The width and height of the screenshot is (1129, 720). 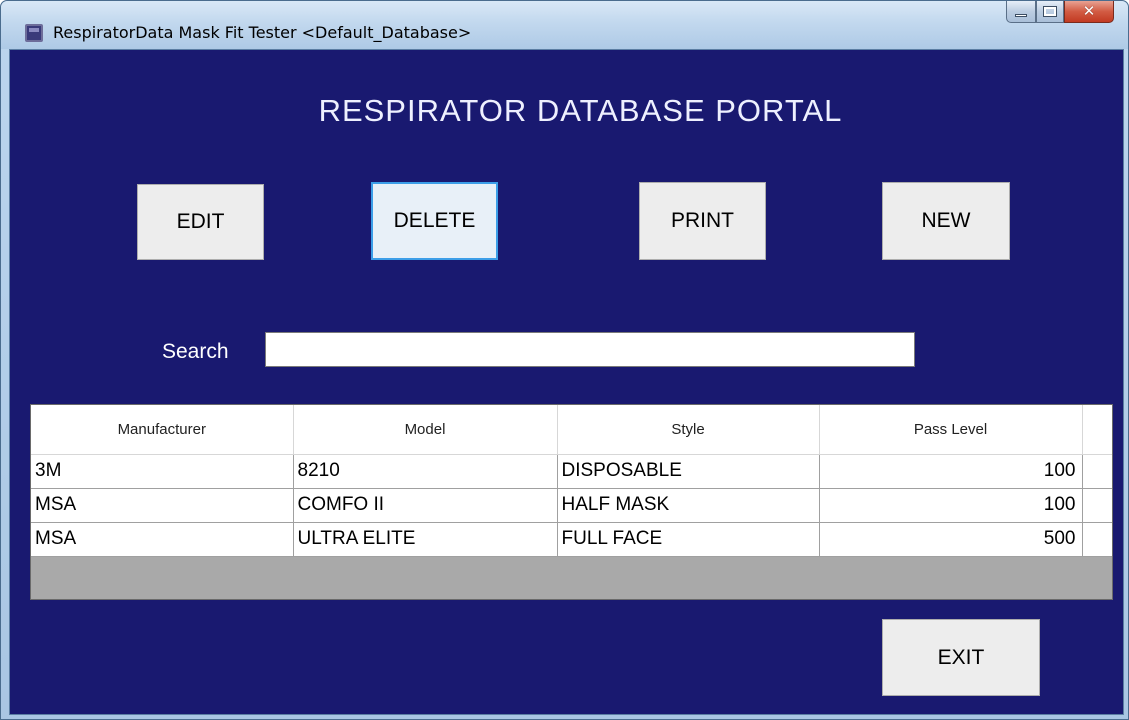 What do you see at coordinates (425, 505) in the screenshot?
I see `cell-model: COMFO II` at bounding box center [425, 505].